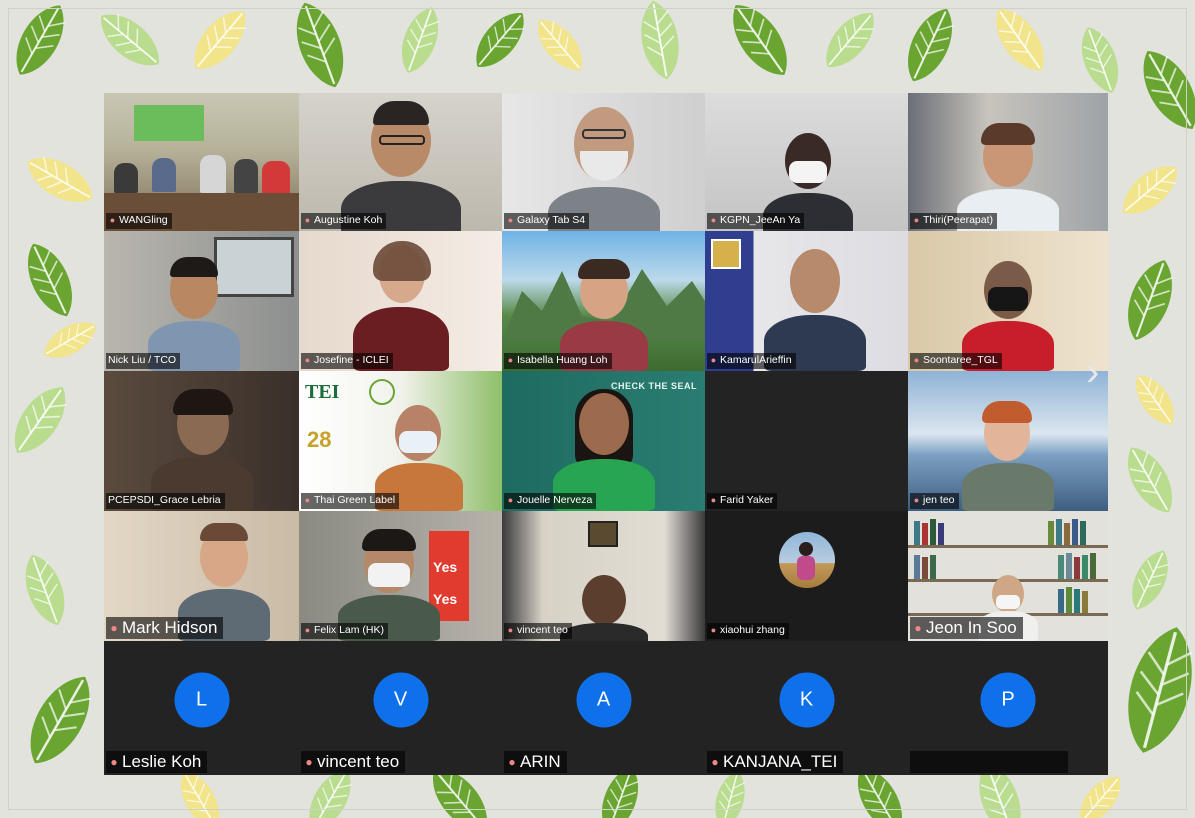 This screenshot has height=818, width=1195. What do you see at coordinates (201, 576) in the screenshot?
I see `participant-tile: ● Mark Hidson` at bounding box center [201, 576].